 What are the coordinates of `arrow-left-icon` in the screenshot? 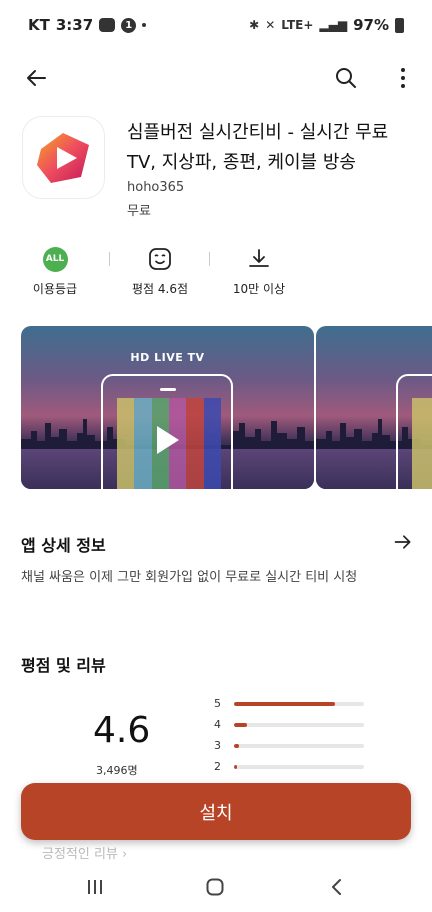 It's located at (36, 78).